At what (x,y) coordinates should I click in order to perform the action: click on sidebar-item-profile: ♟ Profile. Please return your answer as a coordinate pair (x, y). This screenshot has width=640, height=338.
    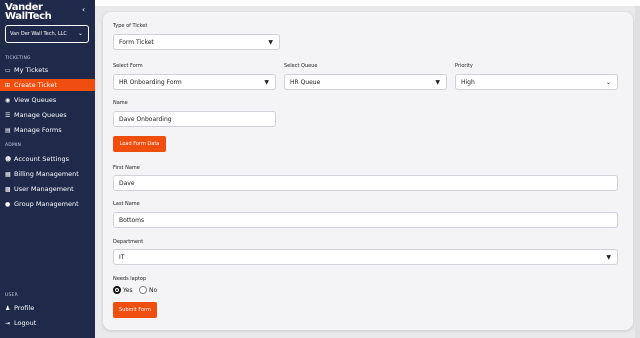
    Looking at the image, I should click on (47, 308).